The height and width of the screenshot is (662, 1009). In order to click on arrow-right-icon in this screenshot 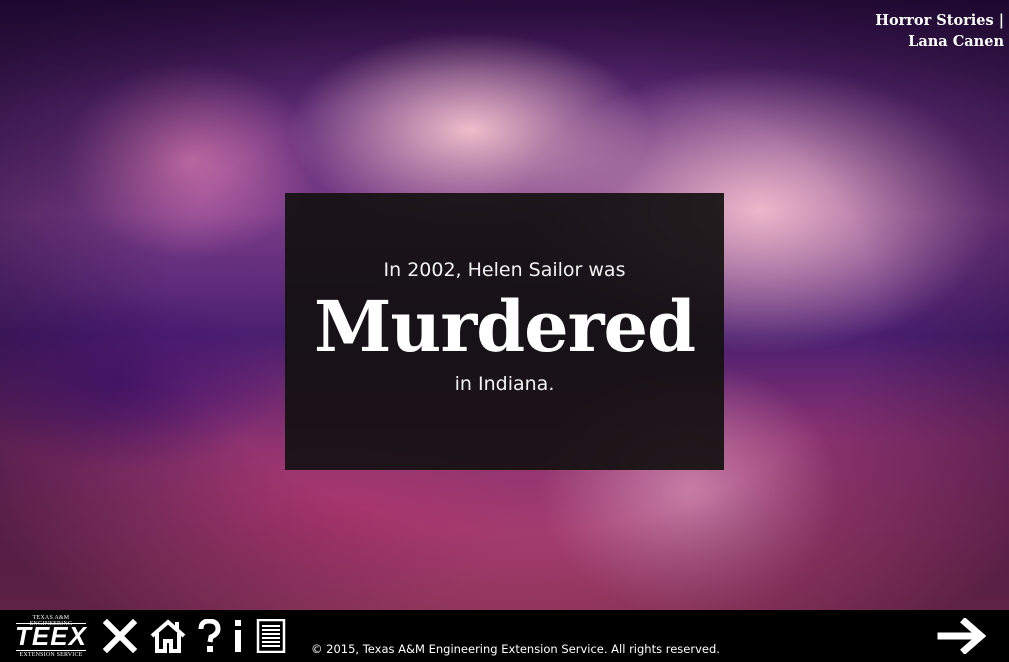, I will do `click(962, 636)`.